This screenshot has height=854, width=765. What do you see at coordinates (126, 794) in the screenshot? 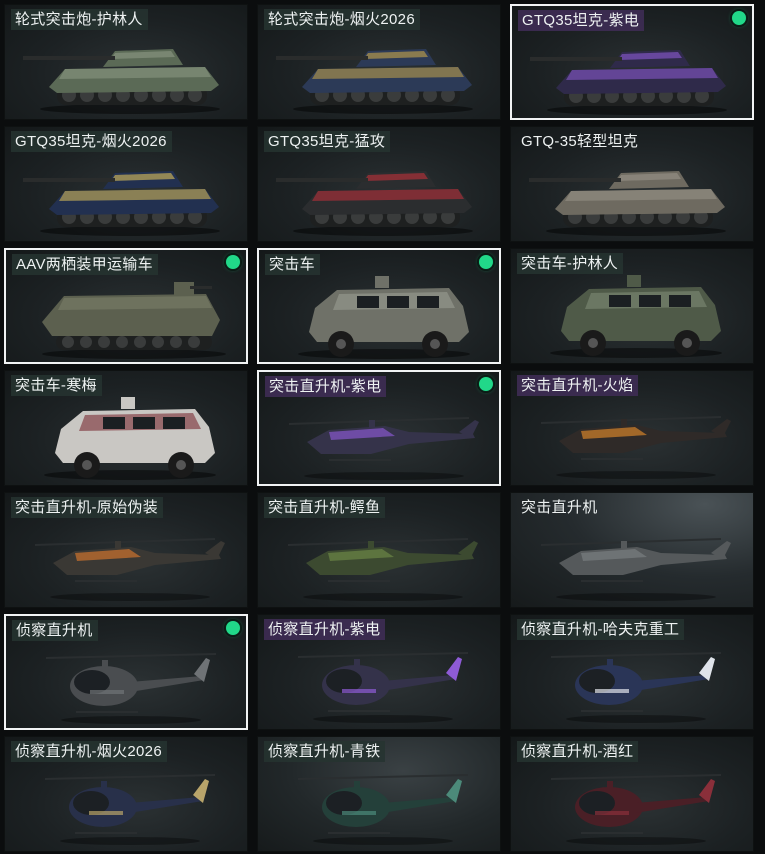
I see `vehicle-card: 侦察直升机-烟火2026` at bounding box center [126, 794].